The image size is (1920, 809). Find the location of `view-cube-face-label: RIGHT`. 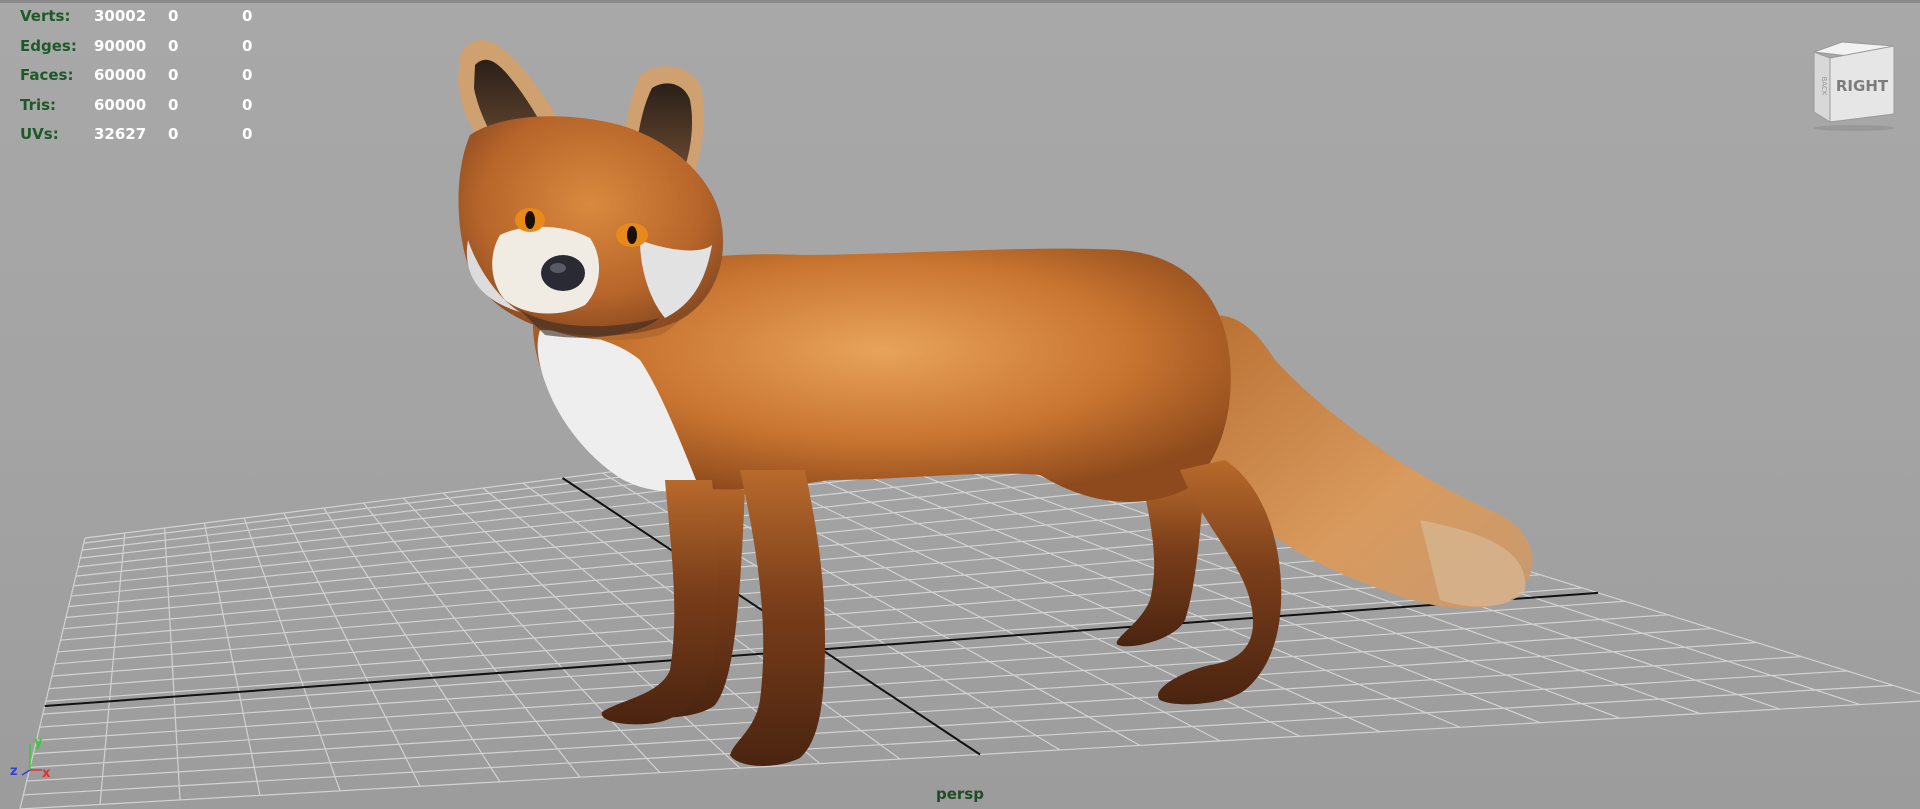

view-cube-face-label: RIGHT is located at coordinates (1862, 86).